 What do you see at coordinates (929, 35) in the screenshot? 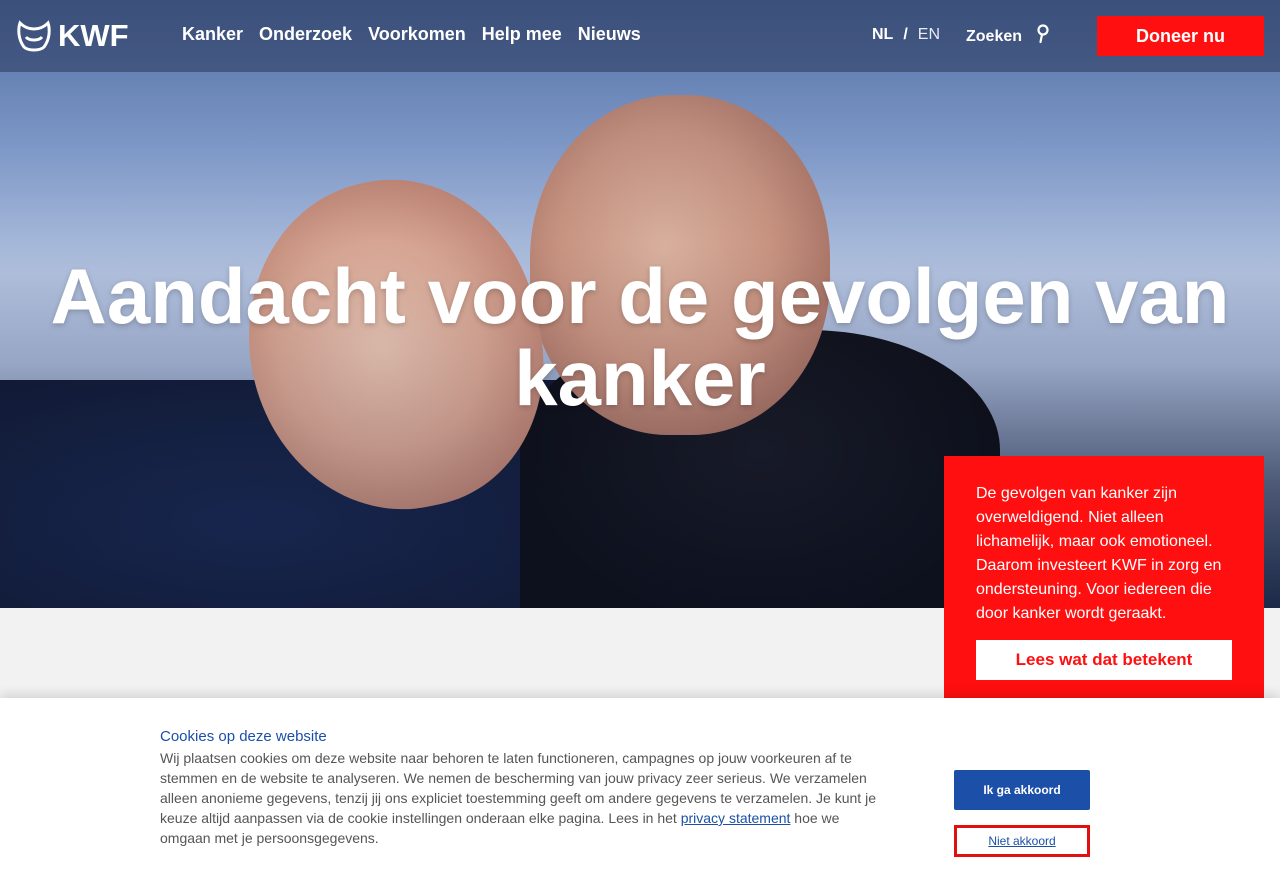
I see `lang-en: EN` at bounding box center [929, 35].